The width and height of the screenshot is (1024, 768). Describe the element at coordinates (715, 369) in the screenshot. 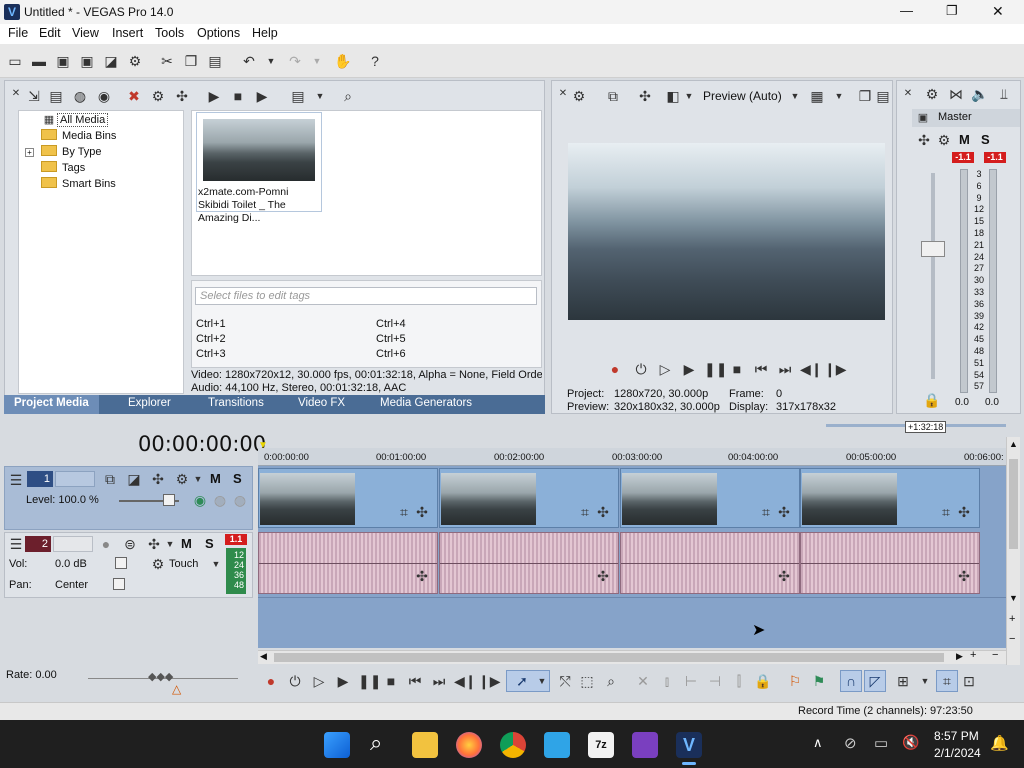

I see `pause-icon: ❚❚` at that location.